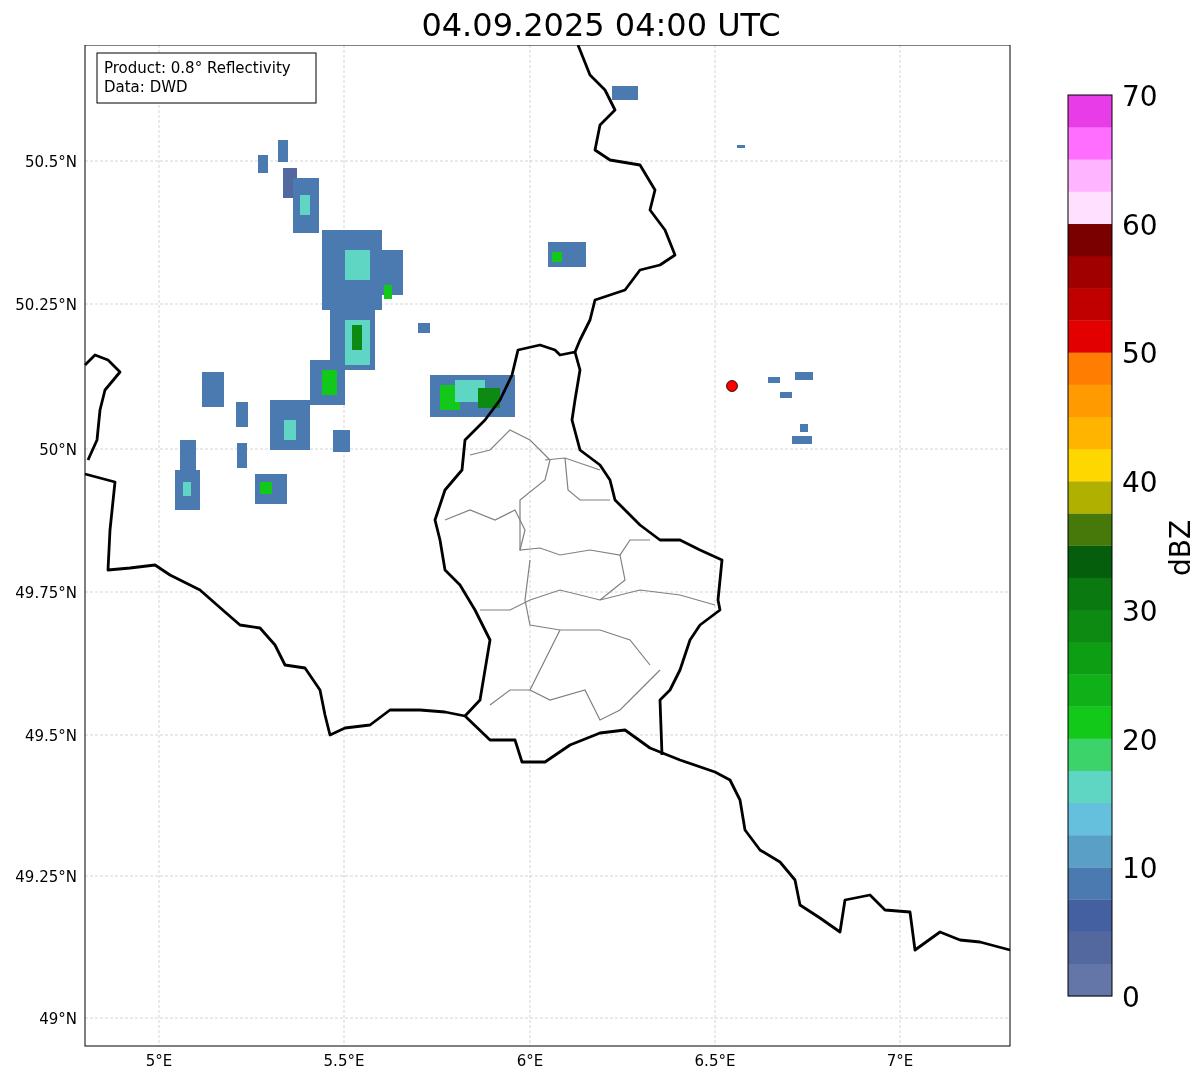 This screenshot has width=1202, height=1081. I want to click on colorbar-tick-label: 40, so click(1140, 483).